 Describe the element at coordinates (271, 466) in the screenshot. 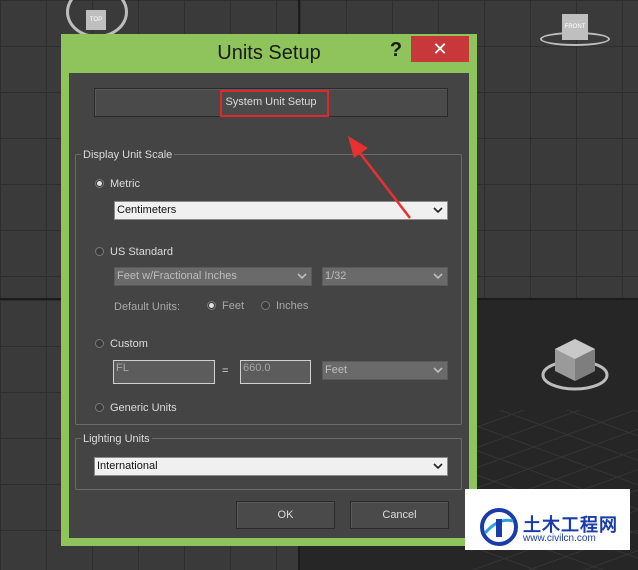

I see `lighting-units-dropdown: International` at that location.